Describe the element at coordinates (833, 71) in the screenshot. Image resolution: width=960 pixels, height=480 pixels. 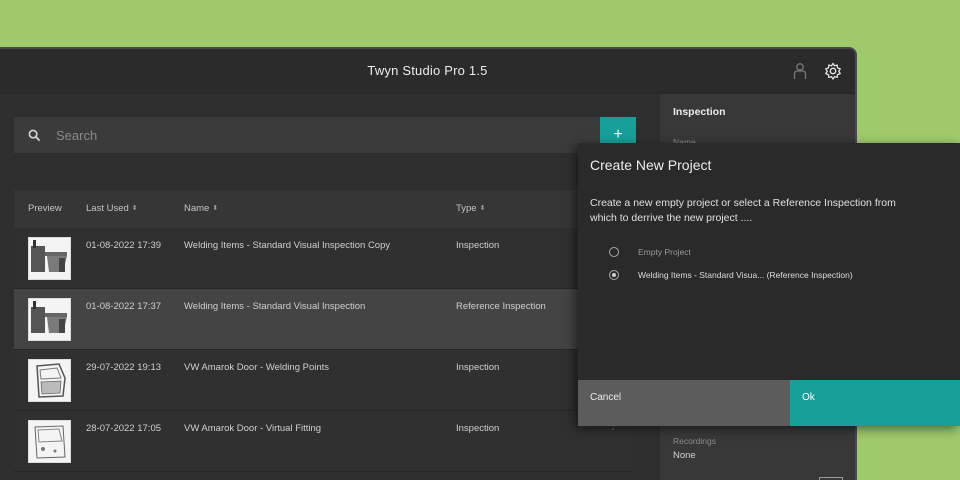
I see `gear-icon` at that location.